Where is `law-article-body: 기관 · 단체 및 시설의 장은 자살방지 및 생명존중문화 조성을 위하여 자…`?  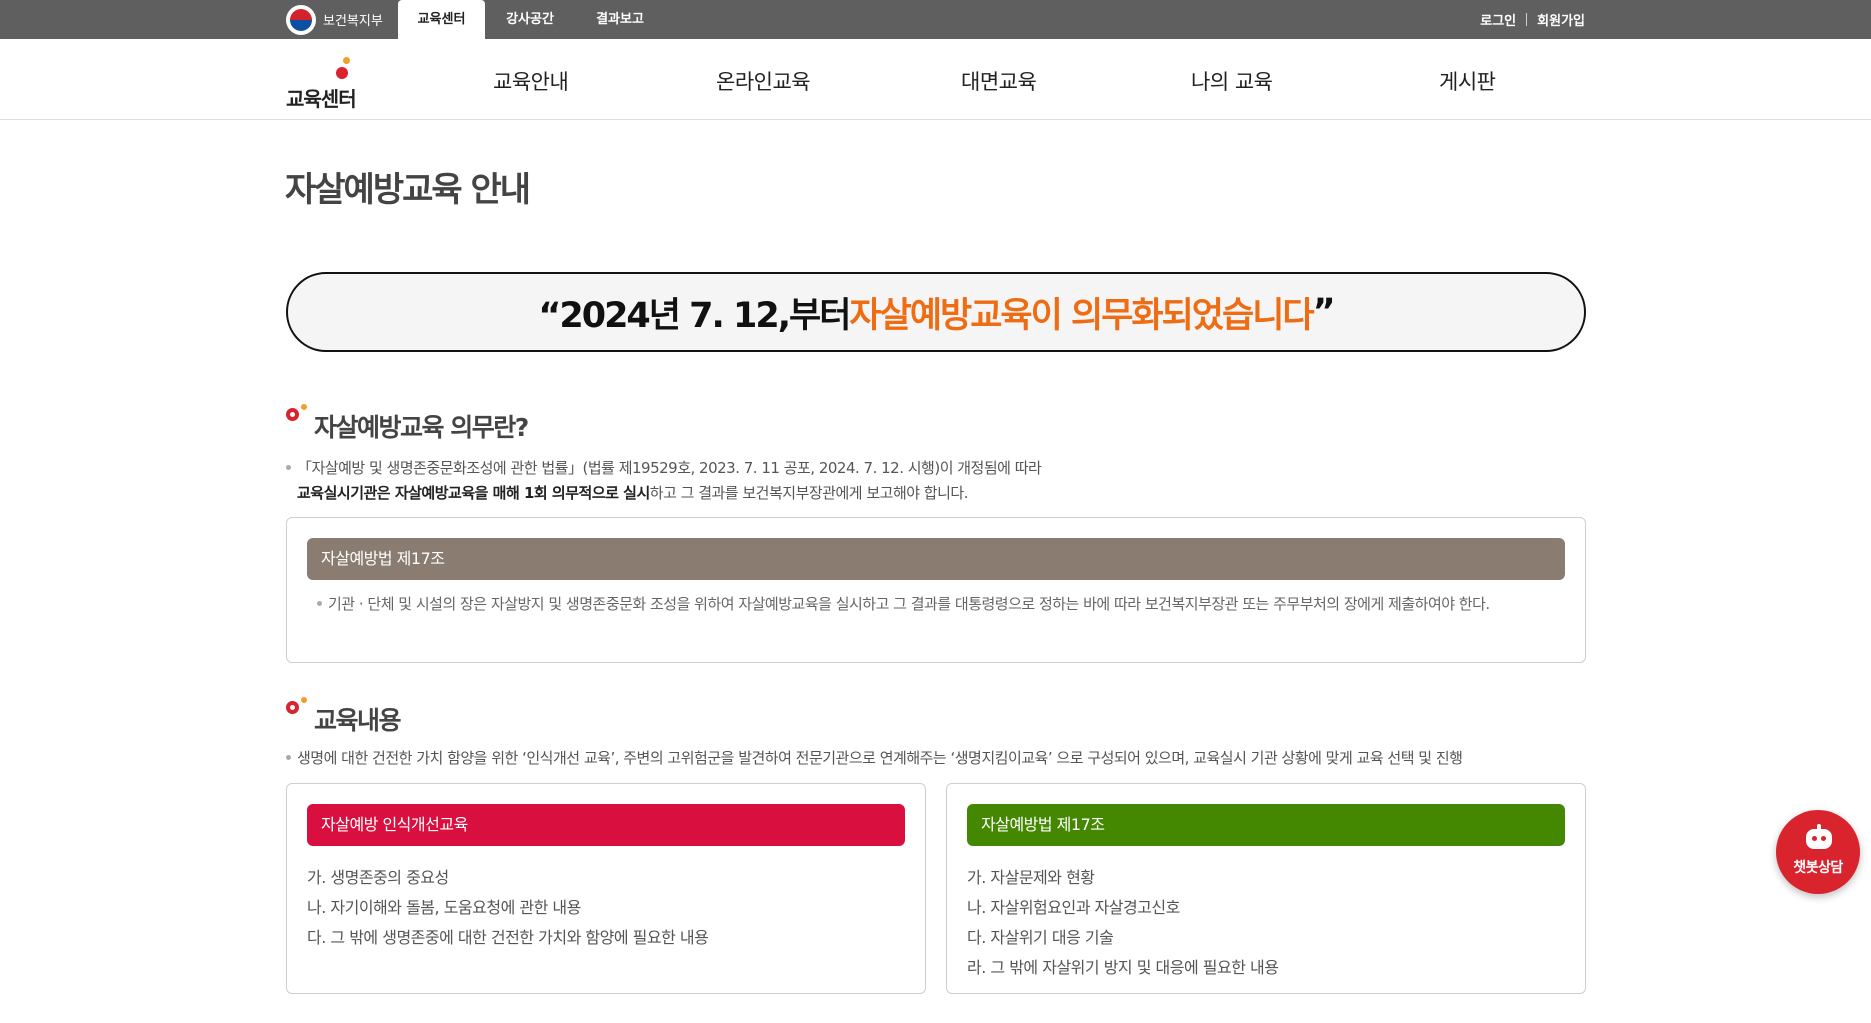
law-article-body: 기관 · 단체 및 시설의 장은 자살방지 및 생명존중문화 조성을 위하여 자… is located at coordinates (909, 604).